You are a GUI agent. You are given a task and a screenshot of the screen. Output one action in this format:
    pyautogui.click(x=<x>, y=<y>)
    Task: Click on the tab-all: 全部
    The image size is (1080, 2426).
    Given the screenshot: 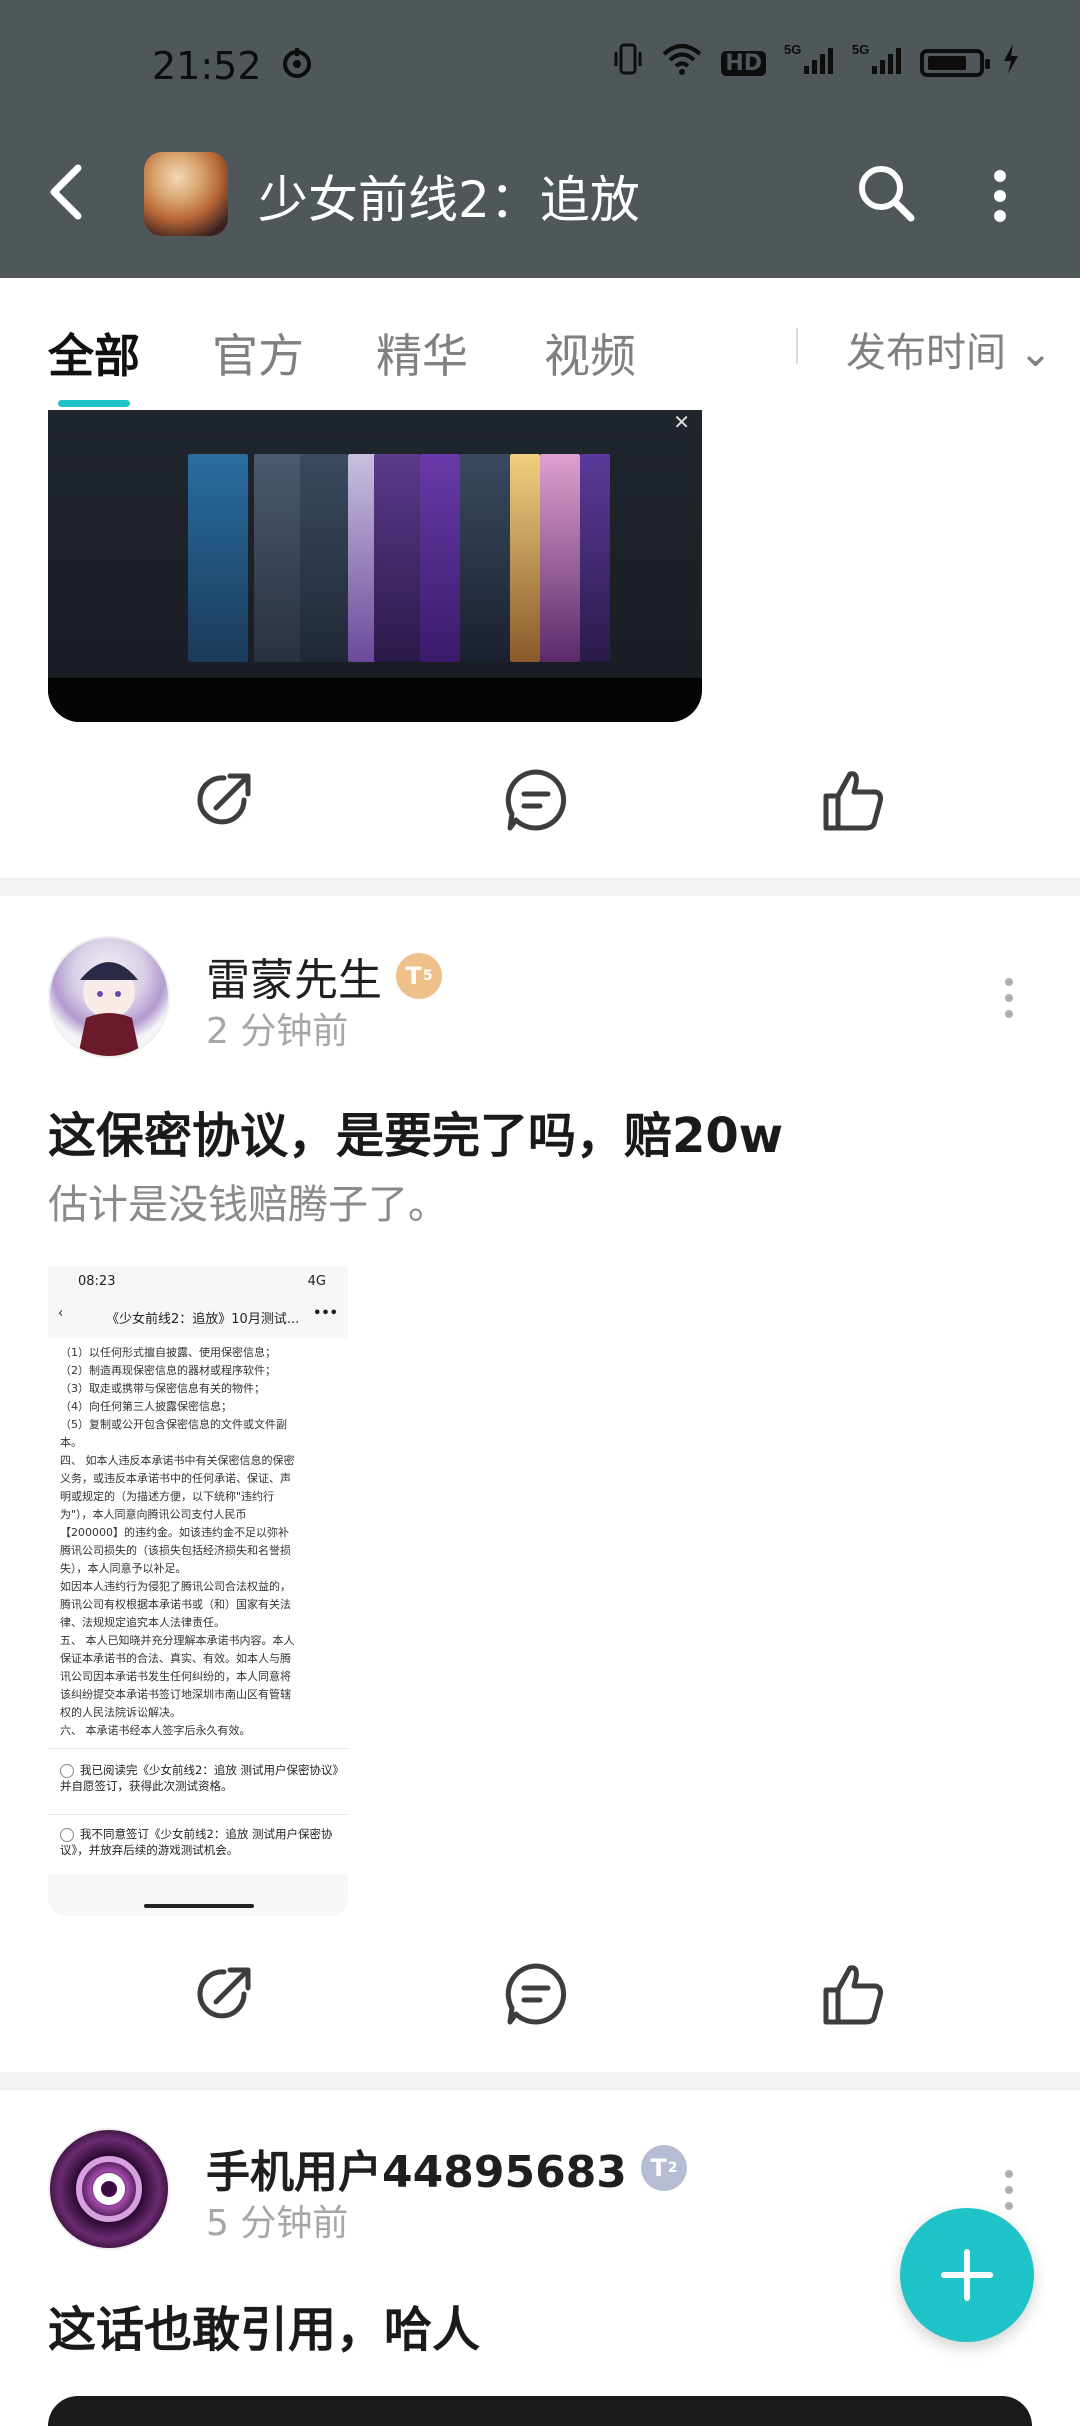 What is the action you would take?
    pyautogui.click(x=94, y=353)
    